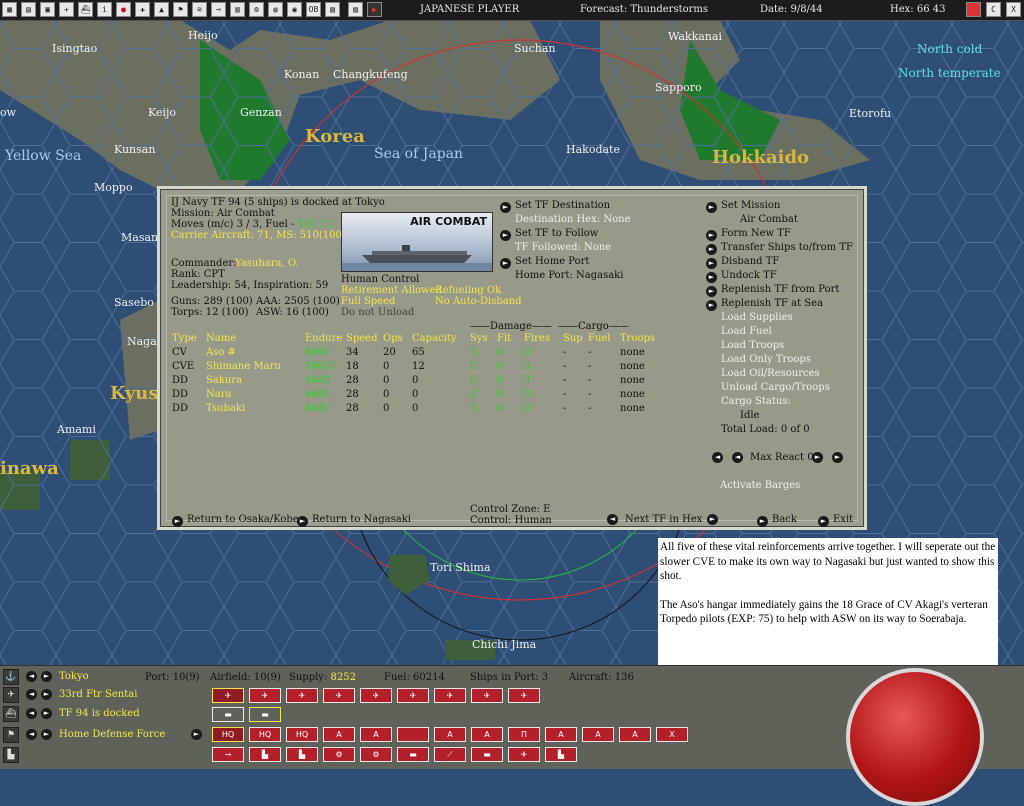  What do you see at coordinates (593, 149) in the screenshot?
I see `map-label-hakodate: Hakodate` at bounding box center [593, 149].